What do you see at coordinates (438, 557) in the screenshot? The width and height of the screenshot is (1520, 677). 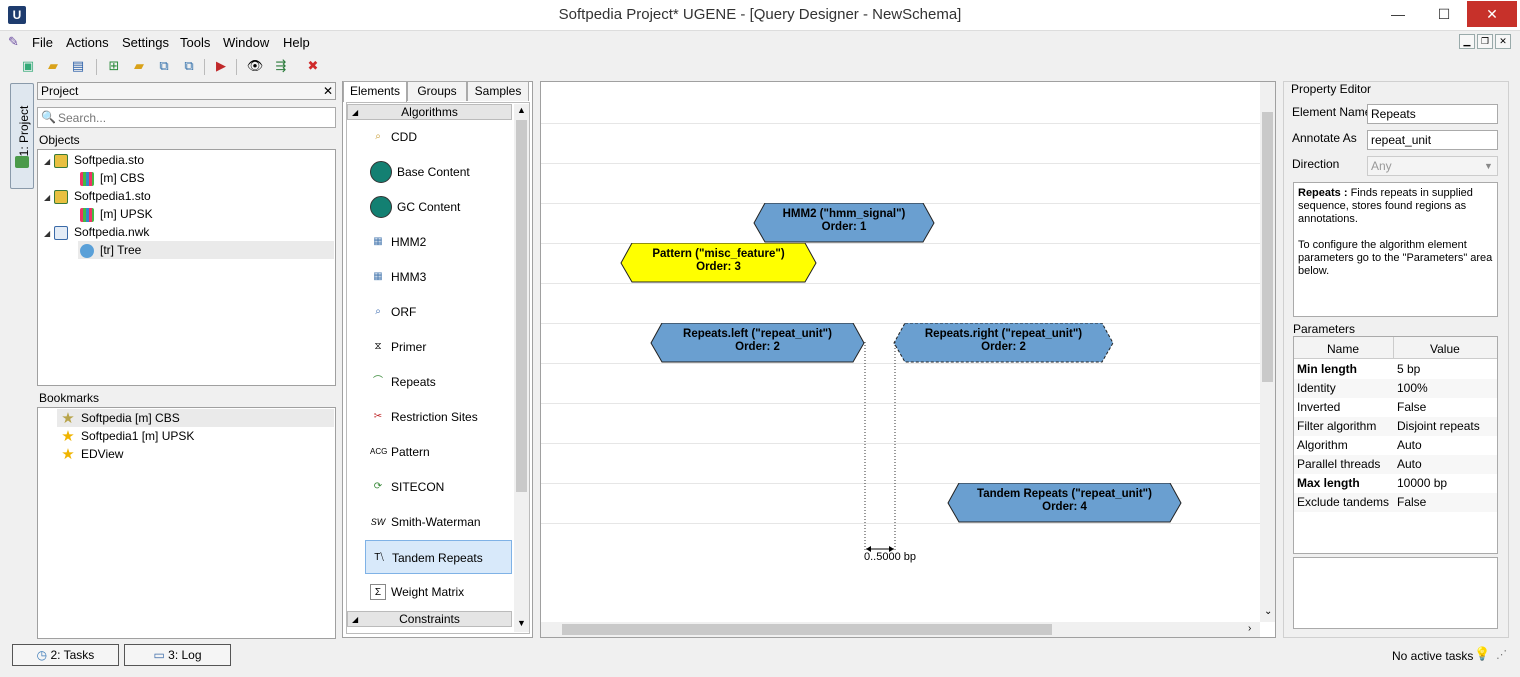 I see `palette-item-tandem-repeats: T⧹ Tandem Repeats` at bounding box center [438, 557].